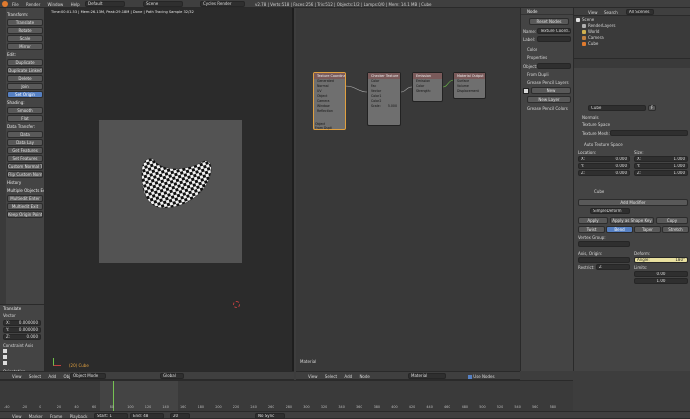 This screenshot has width=690, height=419. I want to click on shelf-section-title: Edit:, so click(25, 55).